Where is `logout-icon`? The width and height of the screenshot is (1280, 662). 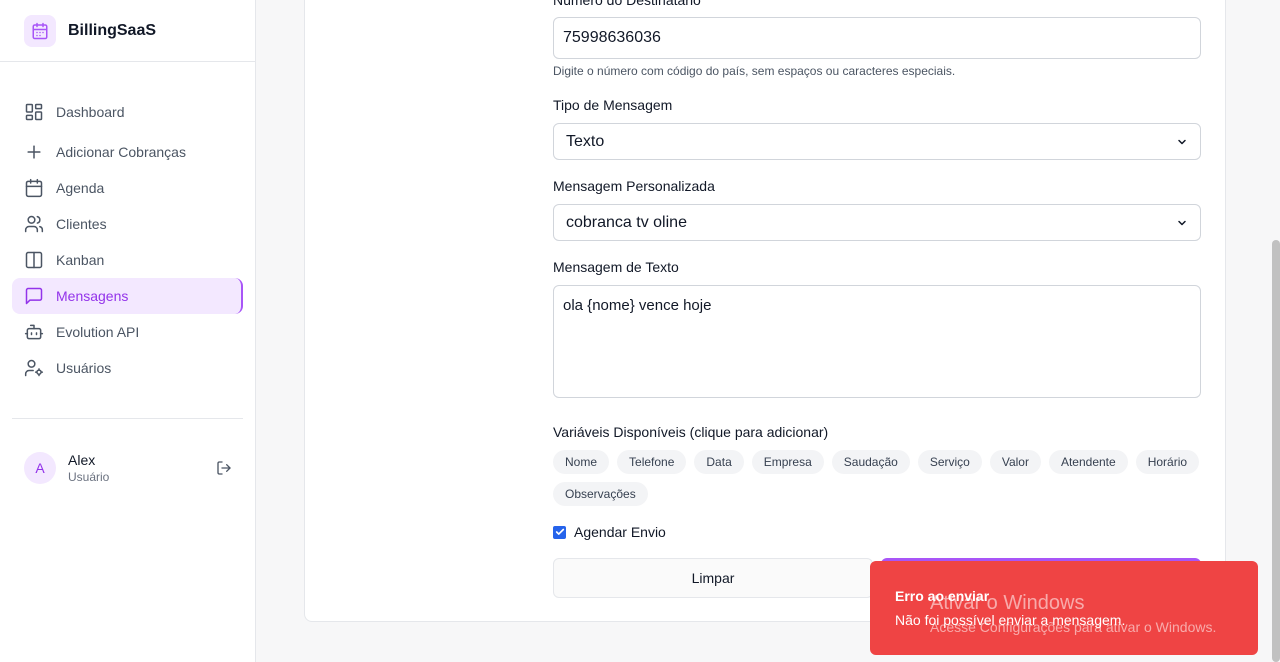 logout-icon is located at coordinates (224, 468).